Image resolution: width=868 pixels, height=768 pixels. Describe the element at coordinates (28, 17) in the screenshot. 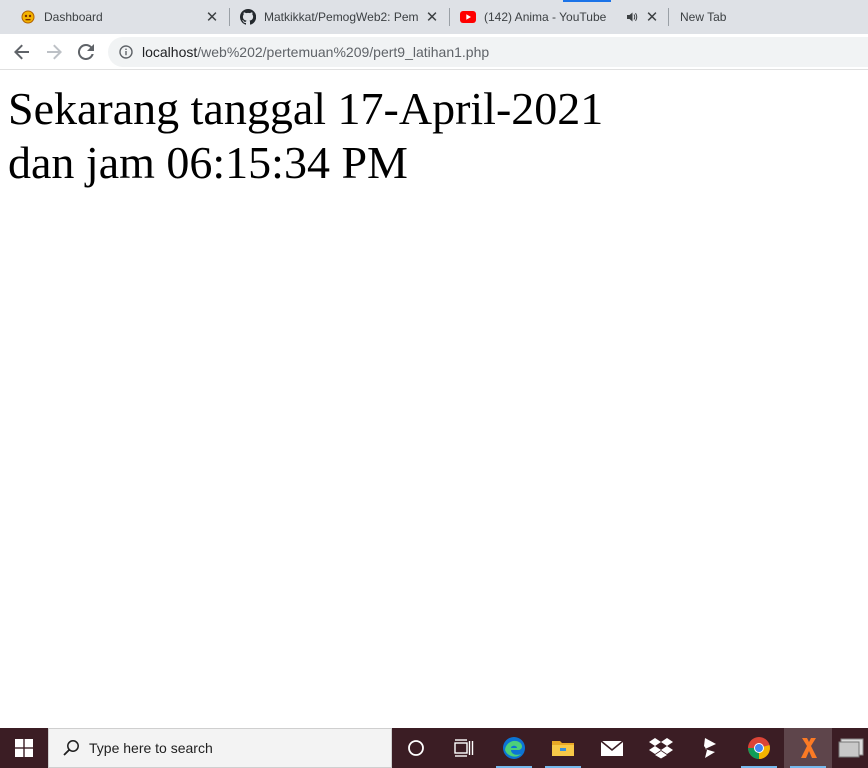

I see `dashboard-favicon-icon` at that location.